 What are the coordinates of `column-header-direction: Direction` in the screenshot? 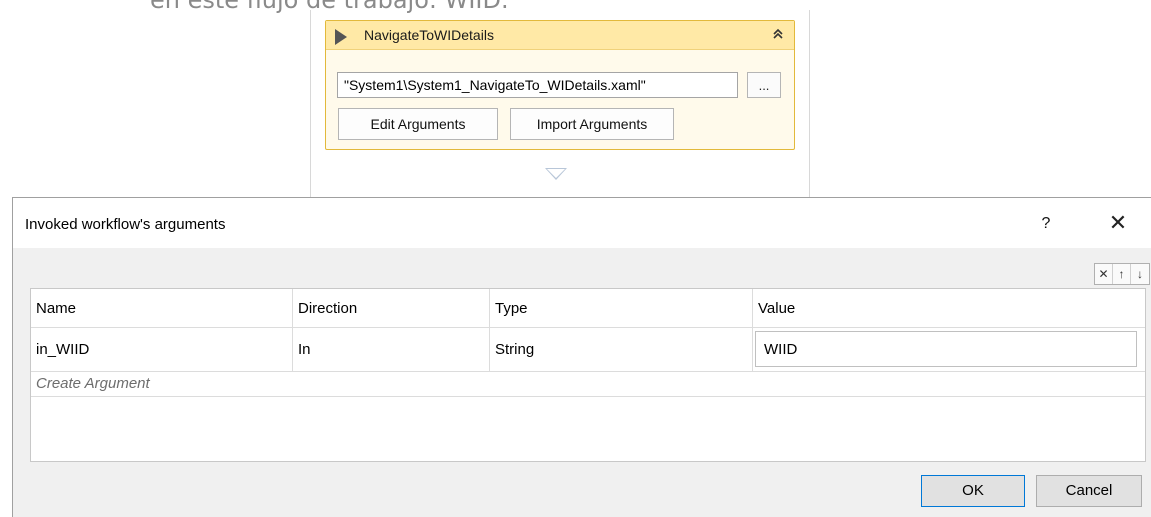 It's located at (391, 308).